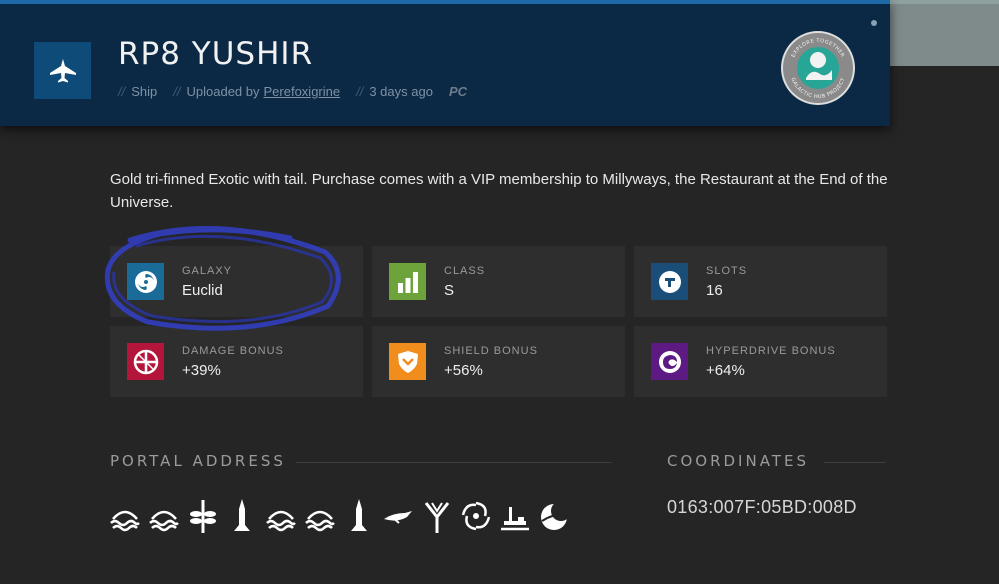 This screenshot has width=999, height=584. Describe the element at coordinates (236, 361) in the screenshot. I see `stat-damage-bonus: DAMAGE BONUS +39%` at that location.